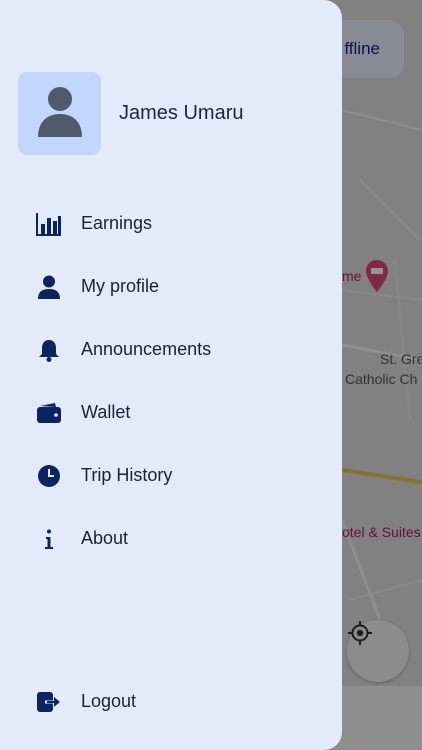 The image size is (422, 750). Describe the element at coordinates (49, 476) in the screenshot. I see `clock-icon` at that location.